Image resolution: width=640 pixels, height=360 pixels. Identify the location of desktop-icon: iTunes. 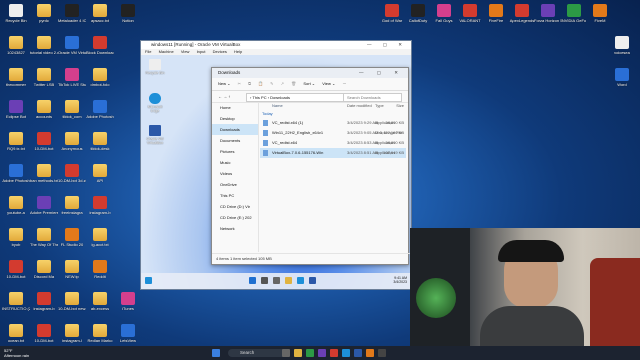
(128, 301).